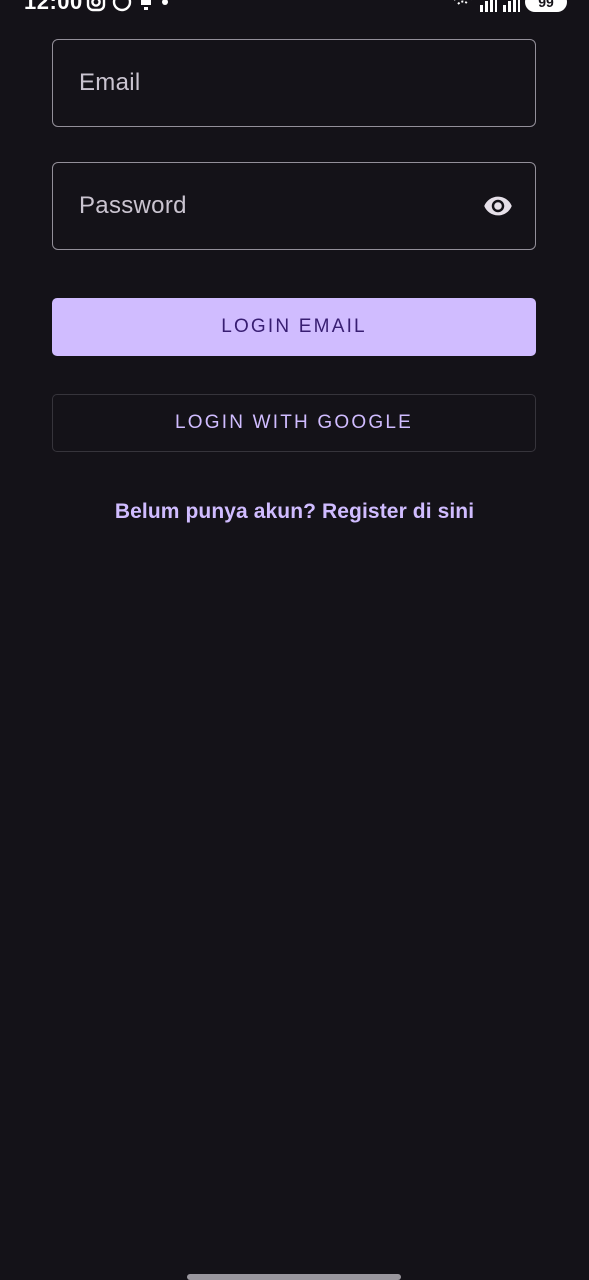 This screenshot has width=589, height=1280. I want to click on status-icons-left, so click(128, 6).